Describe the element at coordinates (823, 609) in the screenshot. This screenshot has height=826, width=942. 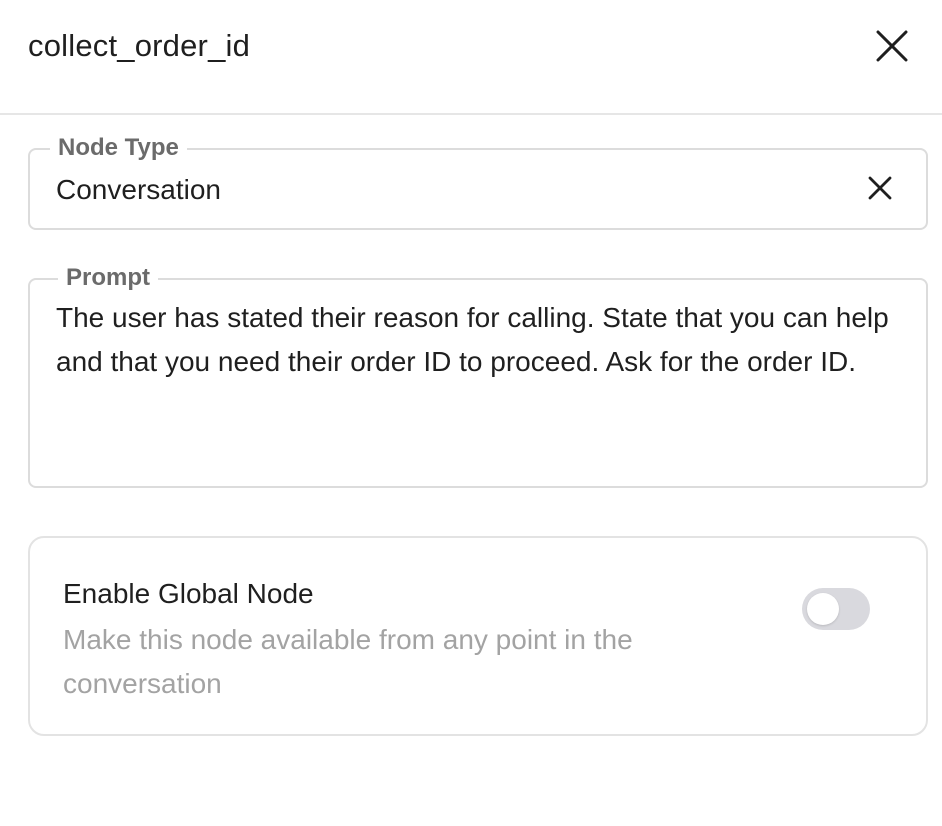
I see `toggle-knob` at that location.